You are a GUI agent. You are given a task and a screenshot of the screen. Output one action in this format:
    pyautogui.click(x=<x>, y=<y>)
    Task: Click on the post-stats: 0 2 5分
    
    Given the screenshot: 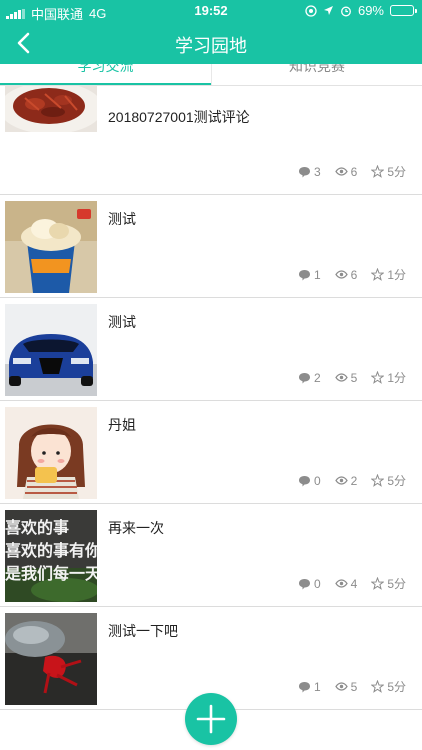 What is the action you would take?
    pyautogui.click(x=352, y=480)
    